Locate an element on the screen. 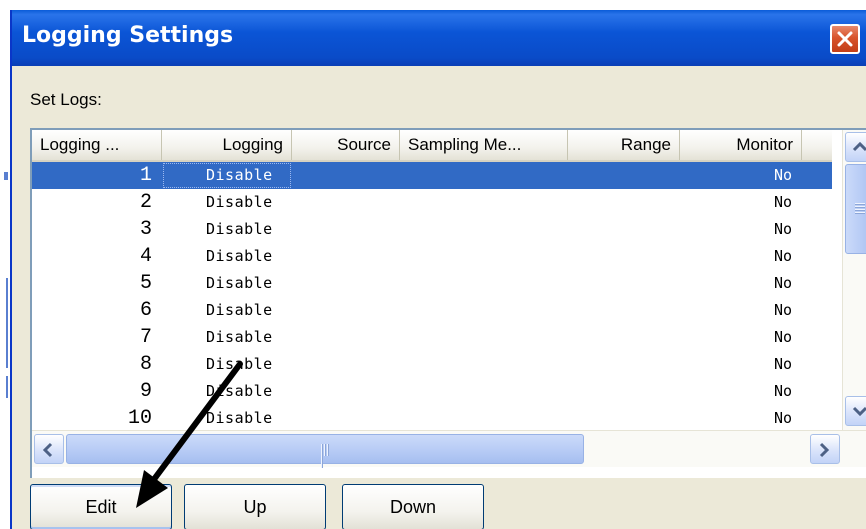  cell-logging-index: 1 is located at coordinates (145, 175).